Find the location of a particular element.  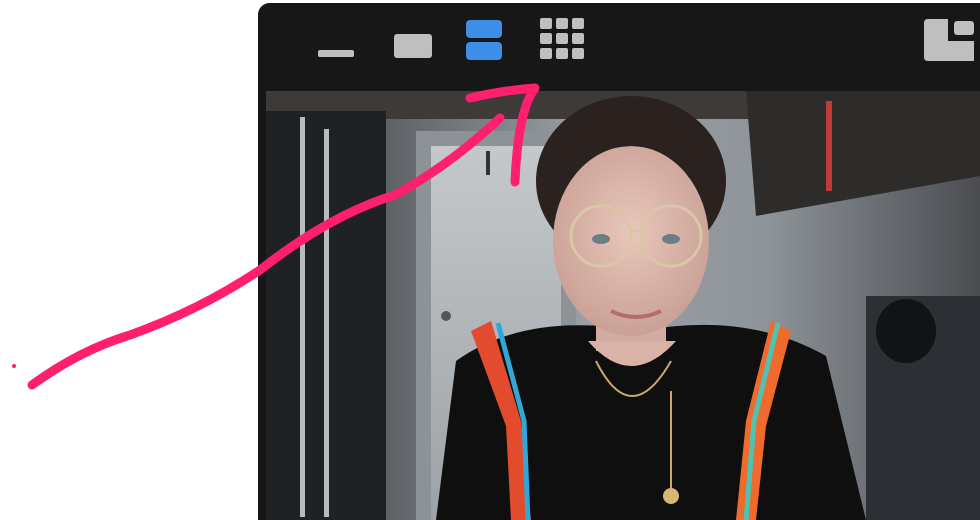

minimize-icon is located at coordinates (336, 53).